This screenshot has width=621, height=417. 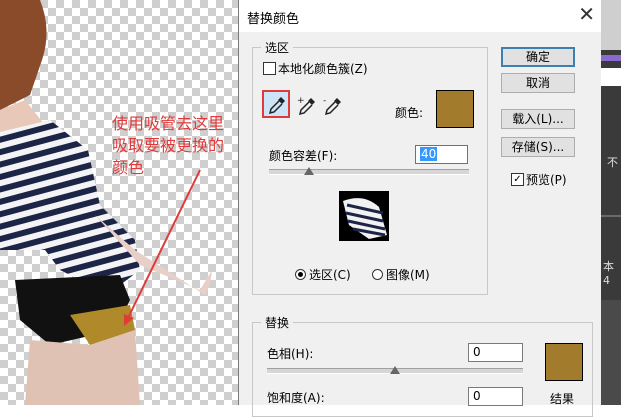 I want to click on replace-legend: 替换, so click(x=277, y=322).